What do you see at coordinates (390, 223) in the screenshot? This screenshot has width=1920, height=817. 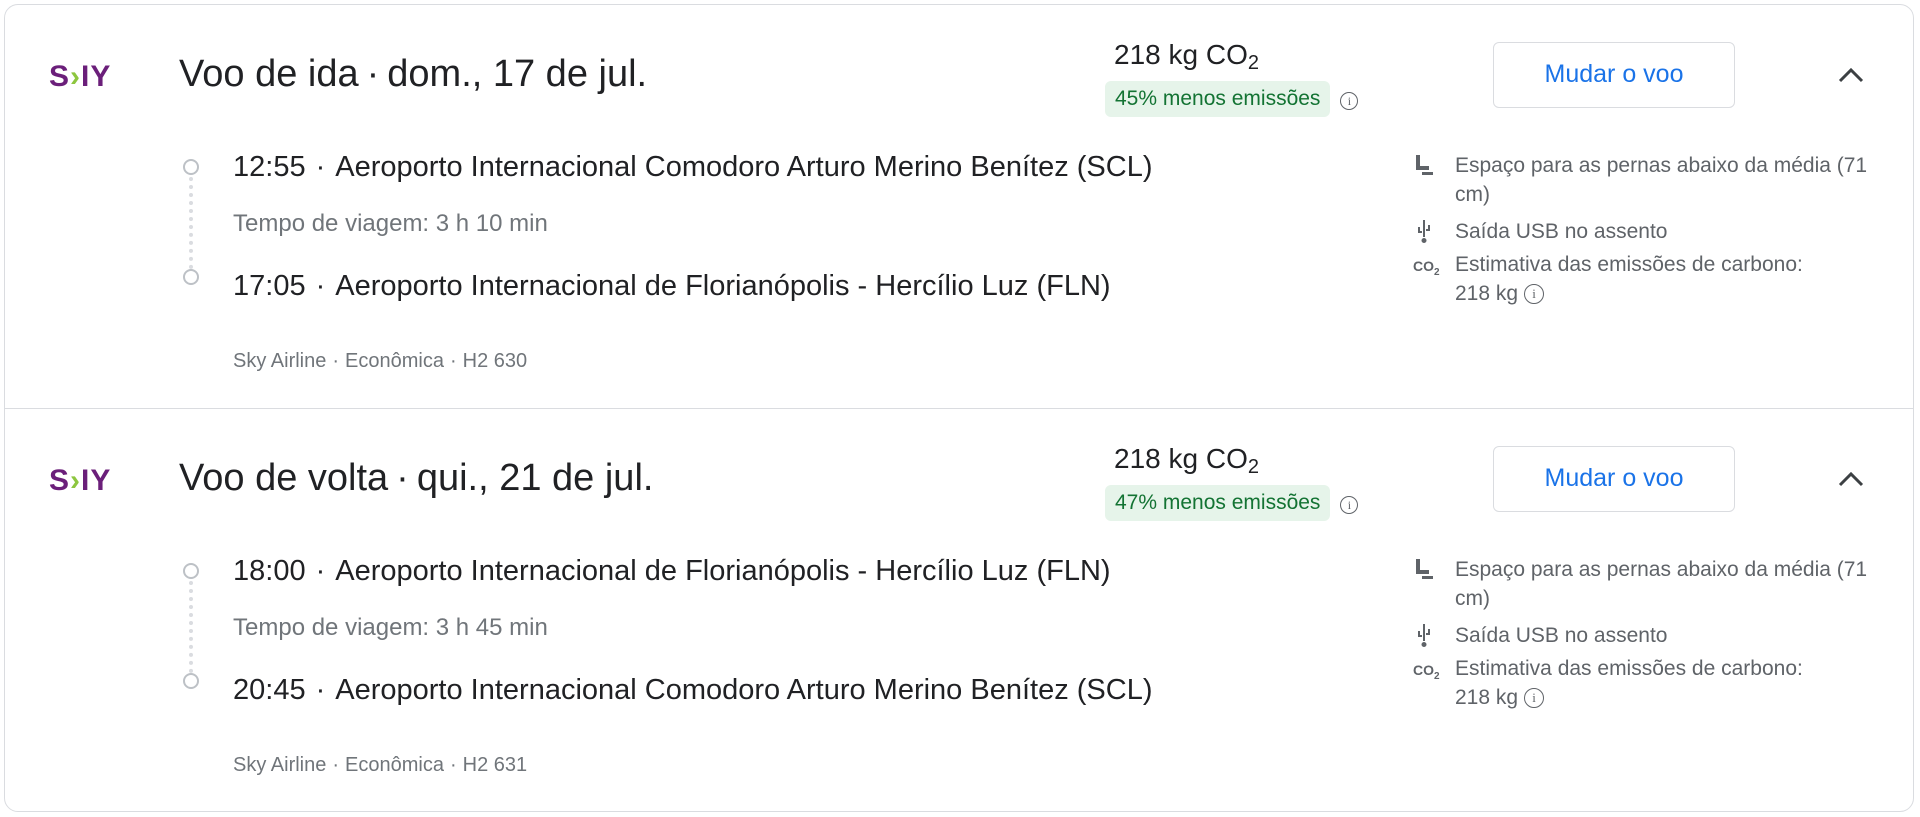 I see `travel-time: Tempo de viagem: 3 h 10 min` at bounding box center [390, 223].